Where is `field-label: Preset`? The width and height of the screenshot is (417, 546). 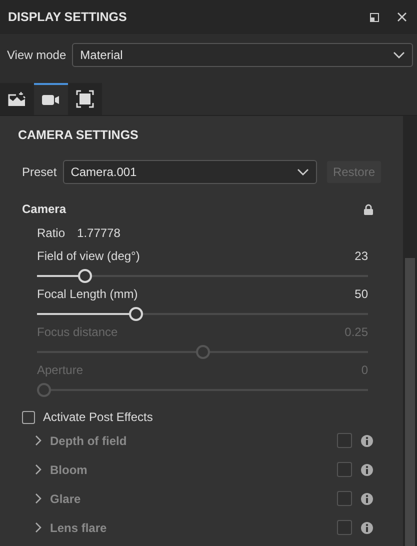 field-label: Preset is located at coordinates (39, 172).